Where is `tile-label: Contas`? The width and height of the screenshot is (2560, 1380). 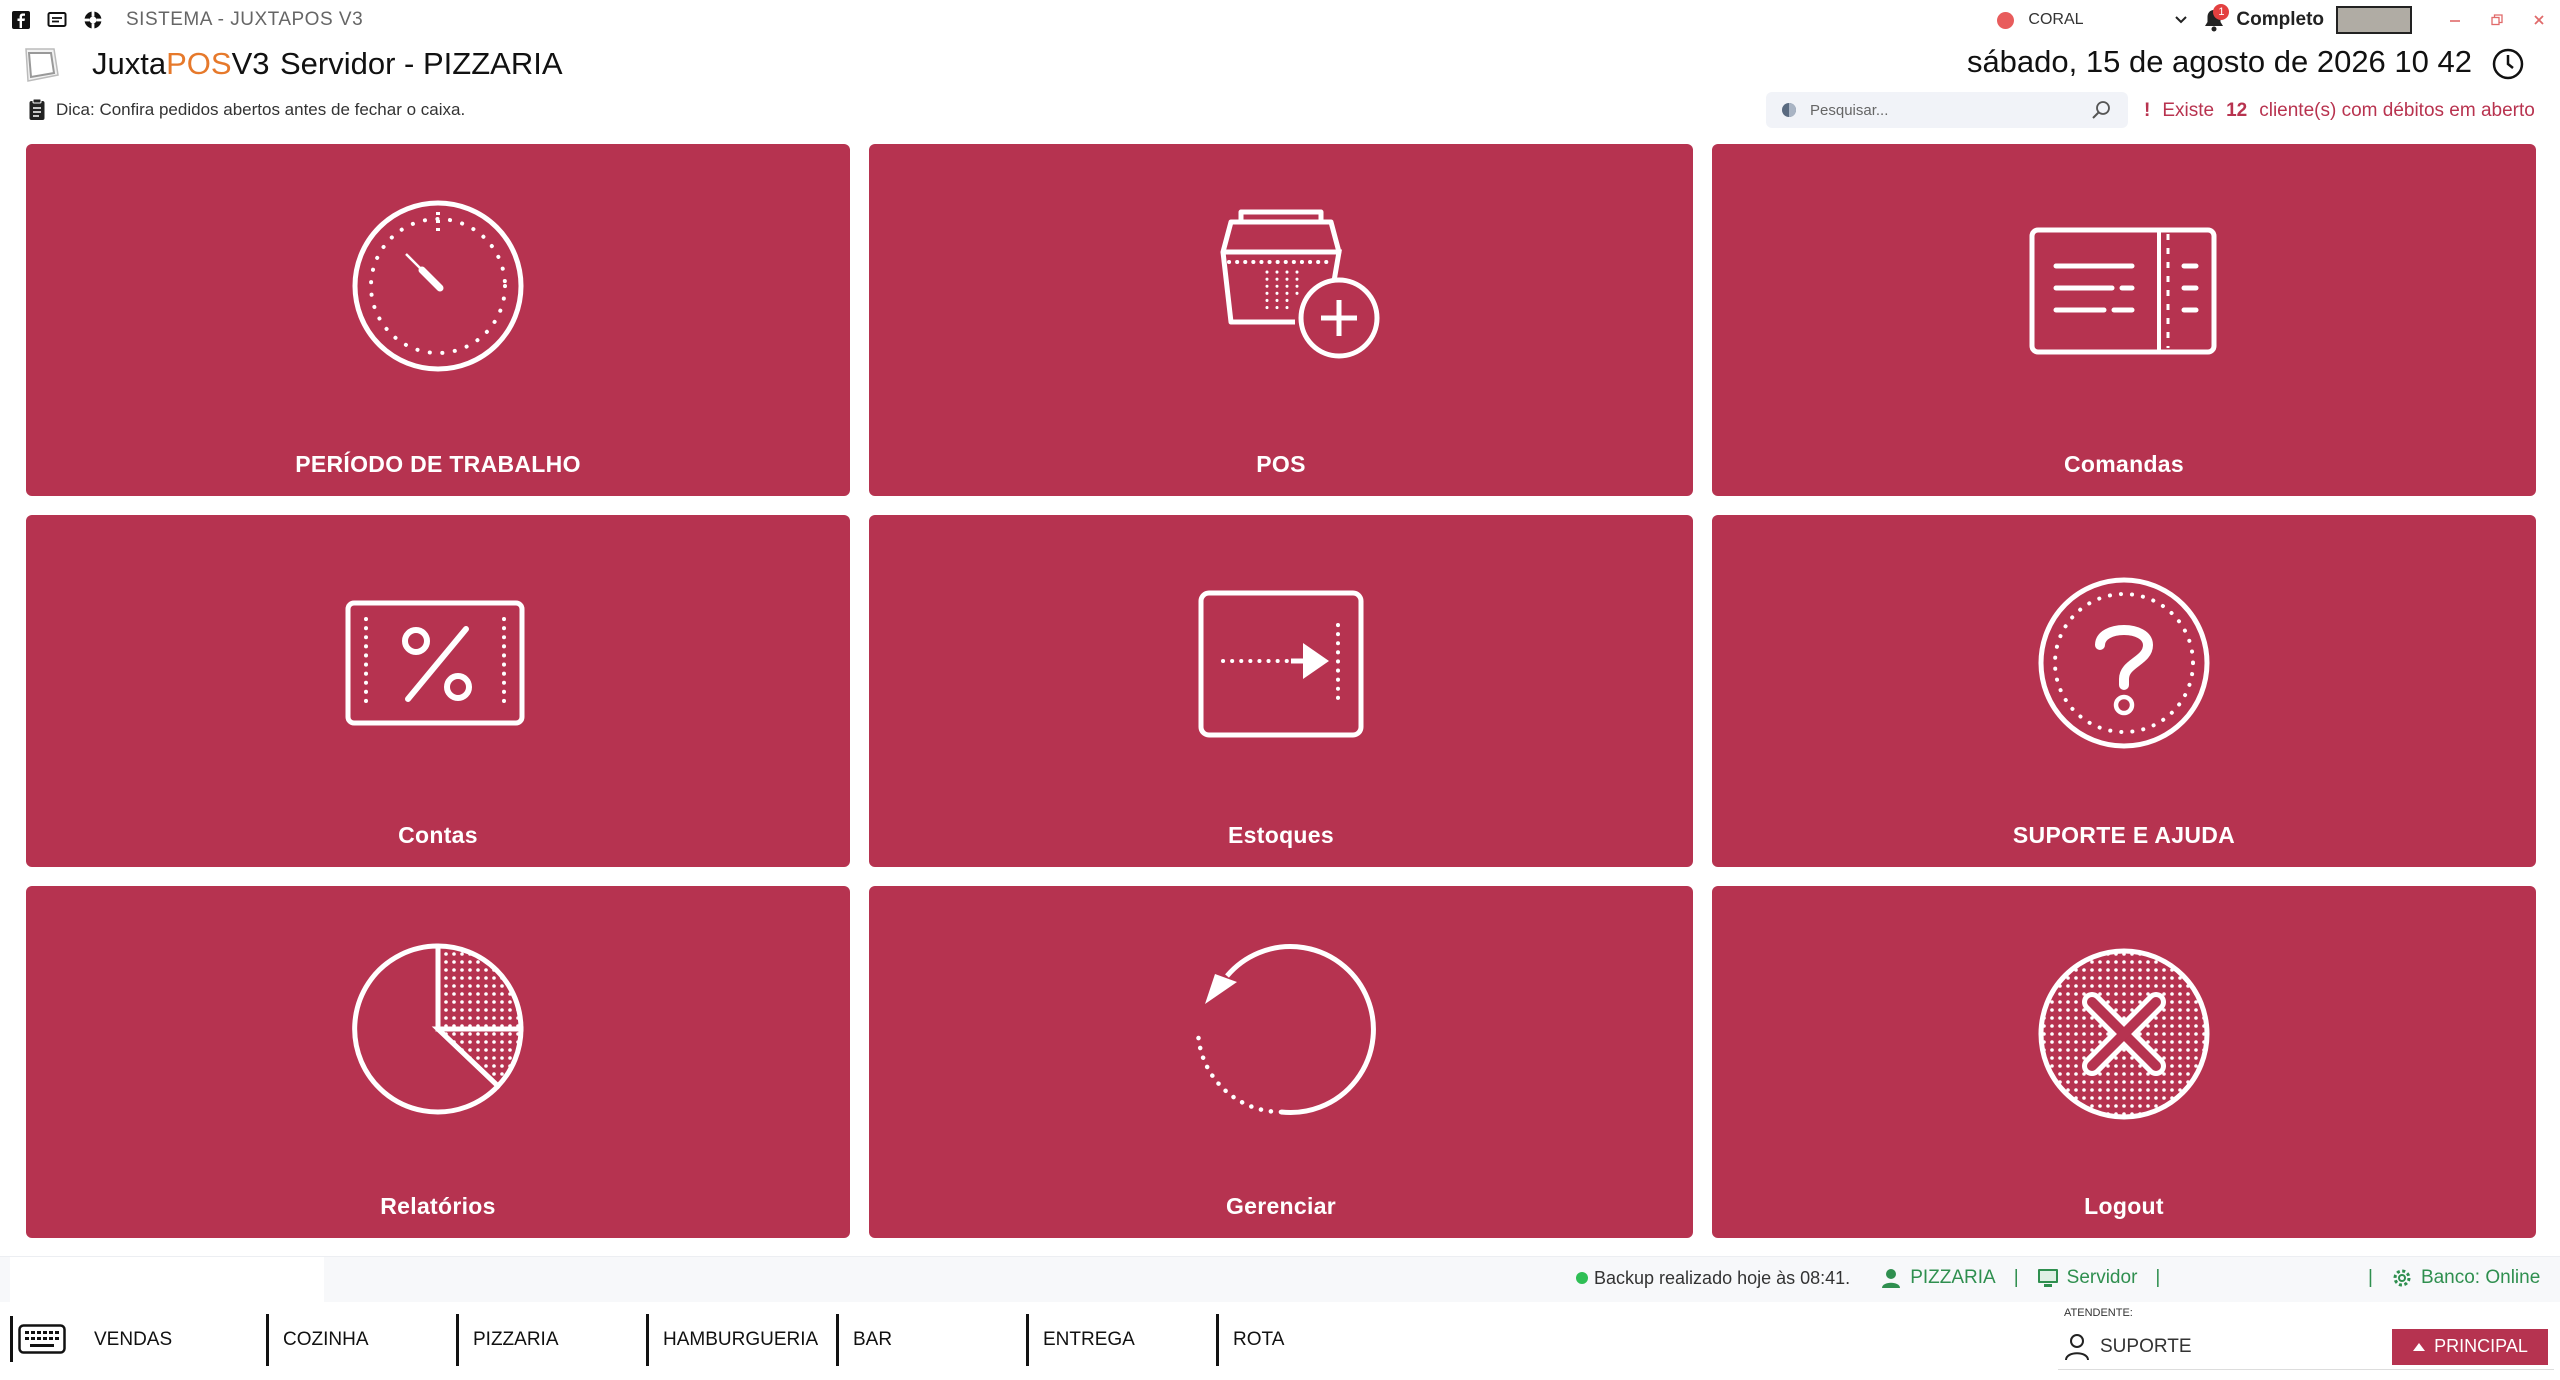 tile-label: Contas is located at coordinates (438, 835).